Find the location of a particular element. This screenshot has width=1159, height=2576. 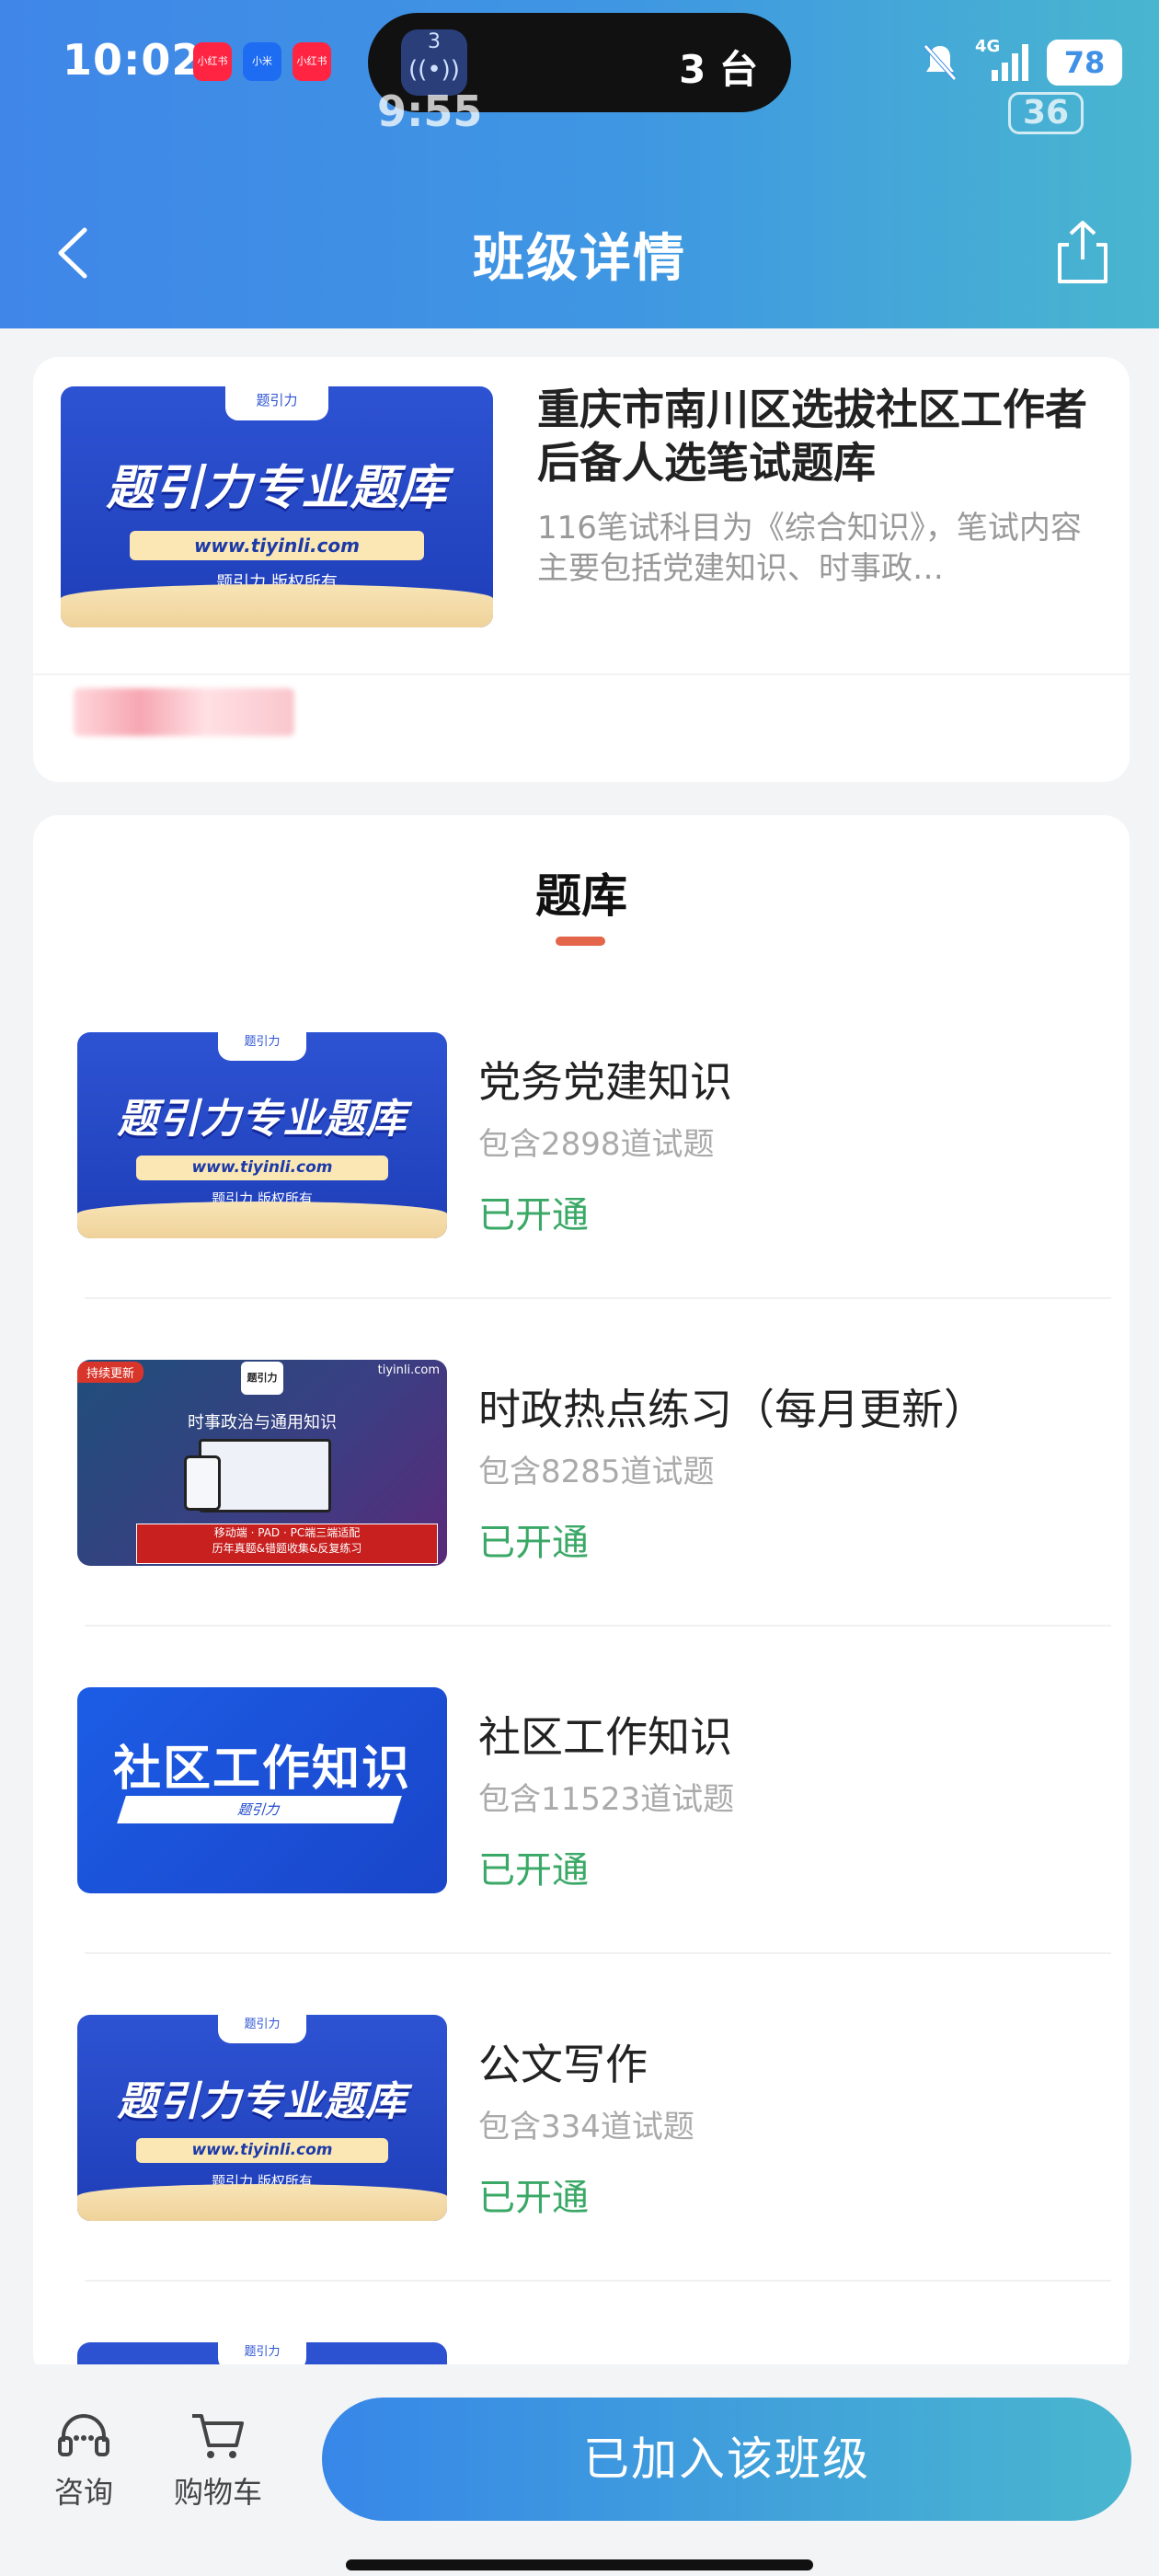

section-title: 题库 is located at coordinates (581, 896).